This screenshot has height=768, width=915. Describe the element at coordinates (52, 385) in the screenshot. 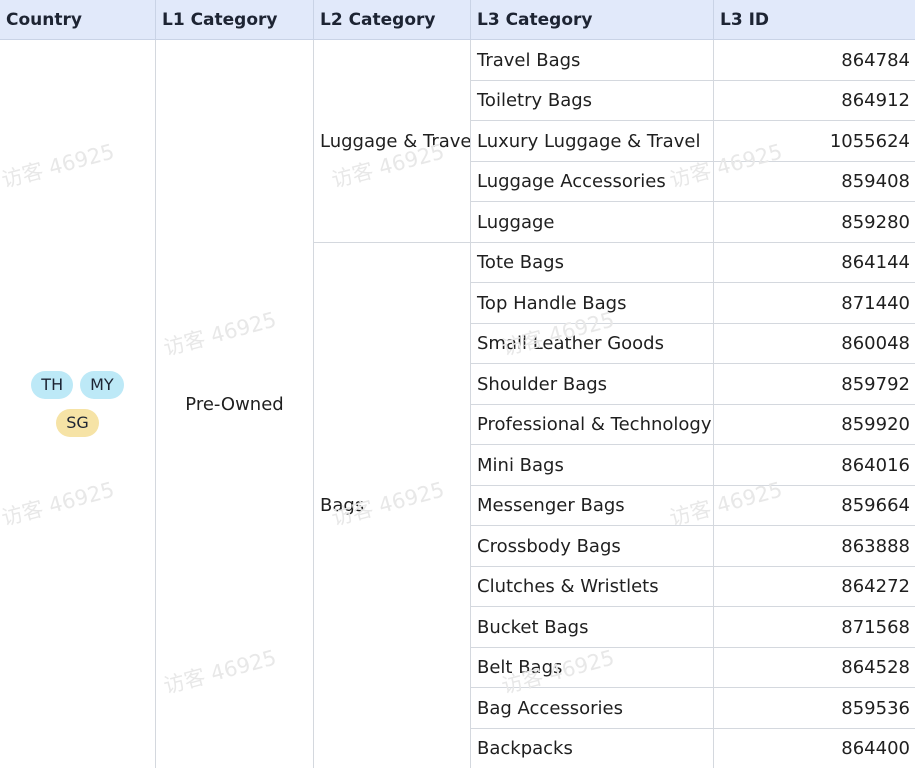

I see `country-tag-th: TH` at that location.